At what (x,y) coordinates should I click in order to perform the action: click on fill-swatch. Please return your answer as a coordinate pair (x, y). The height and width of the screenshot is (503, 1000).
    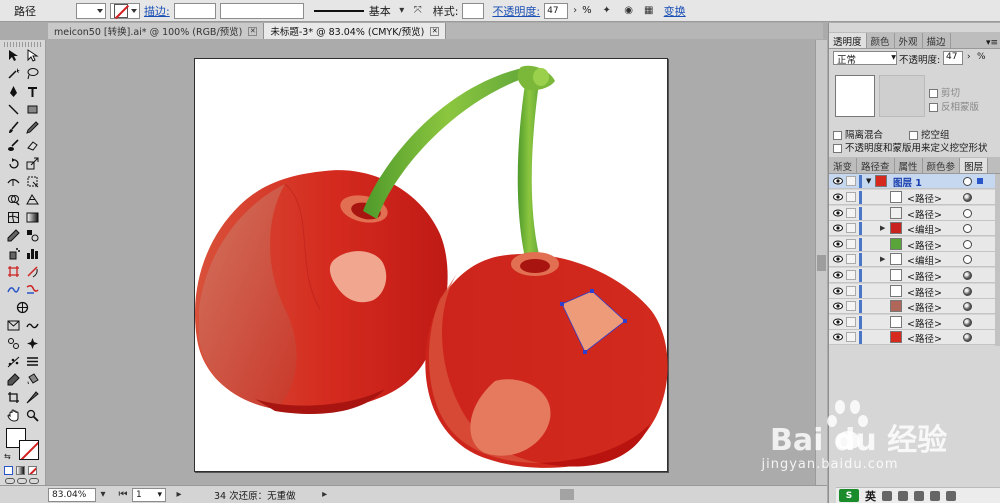
    Looking at the image, I should click on (91, 10).